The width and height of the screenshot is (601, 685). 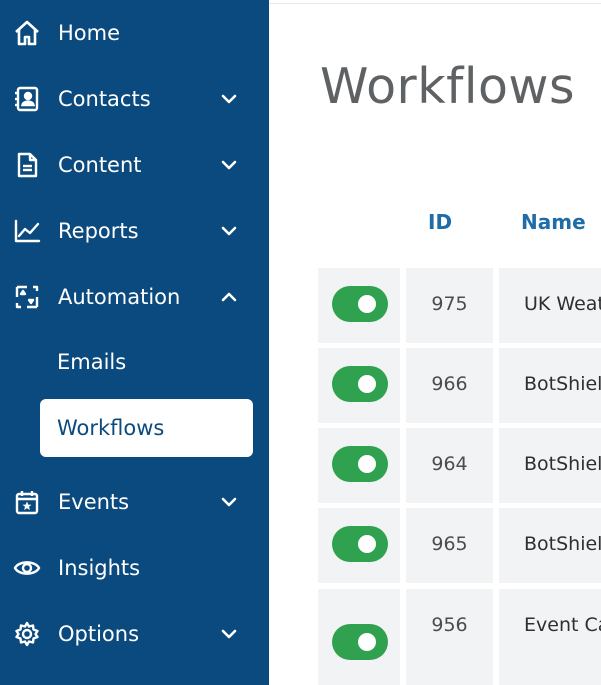 What do you see at coordinates (27, 297) in the screenshot?
I see `automation-arrows-icon` at bounding box center [27, 297].